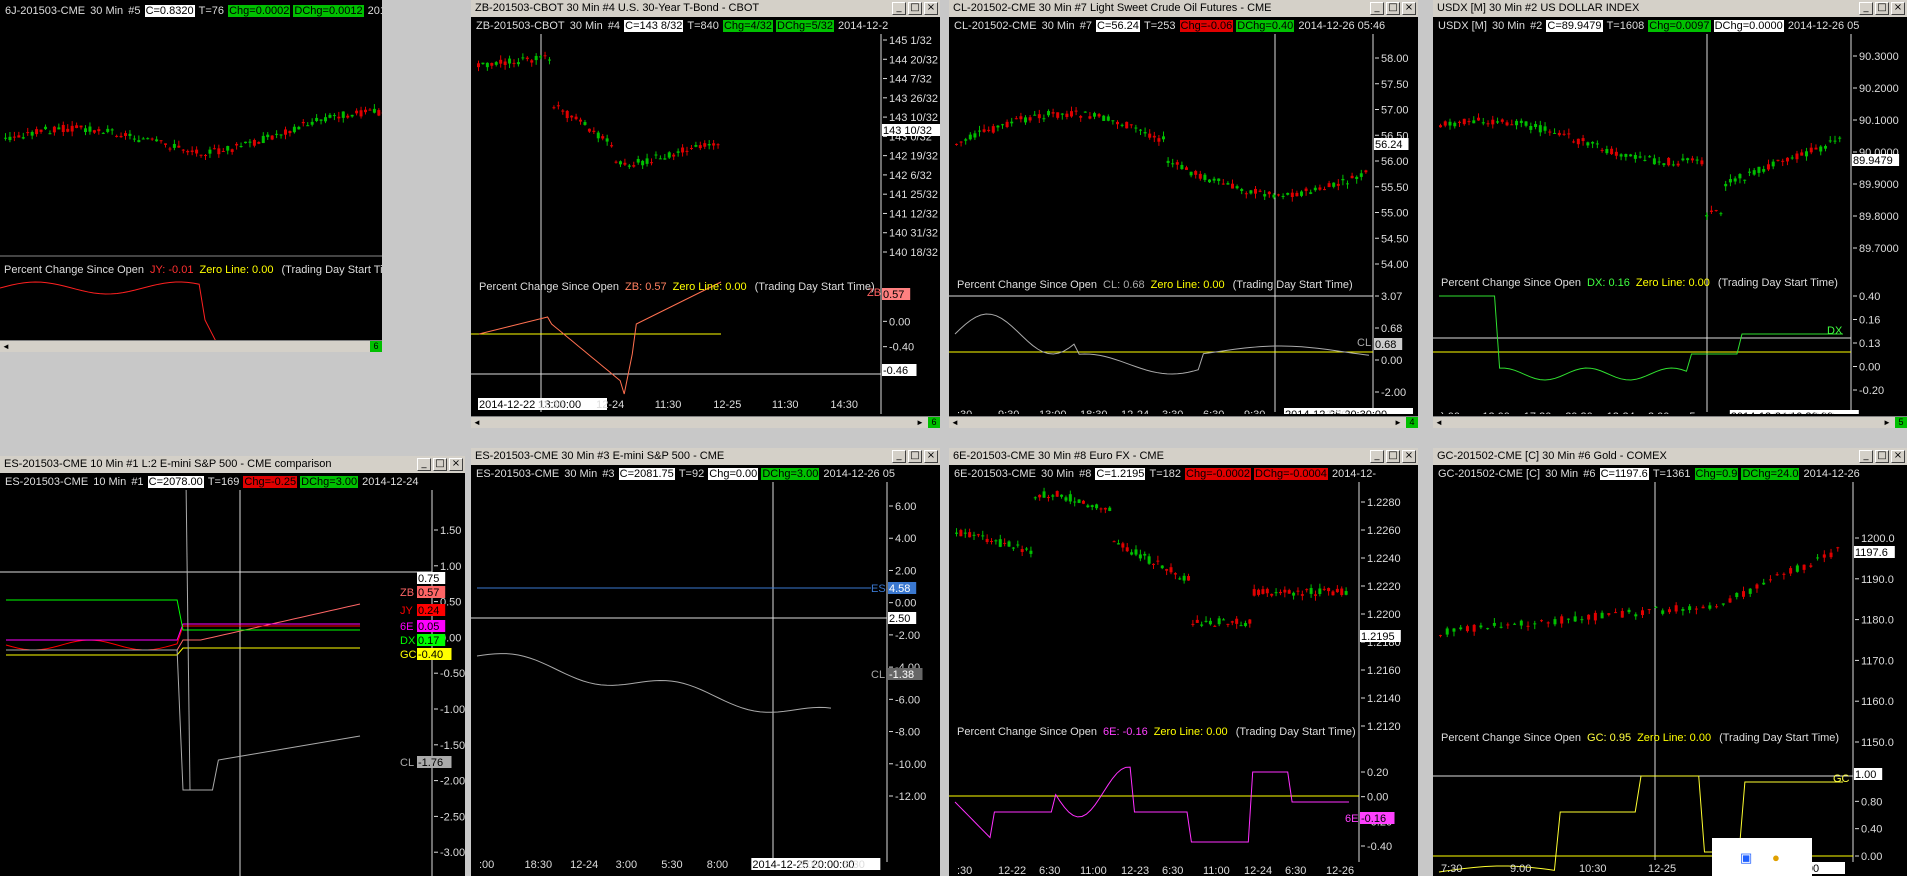  Describe the element at coordinates (191, 346) in the screenshot. I see `horizontal-scrollbar: ◄ 6` at that location.